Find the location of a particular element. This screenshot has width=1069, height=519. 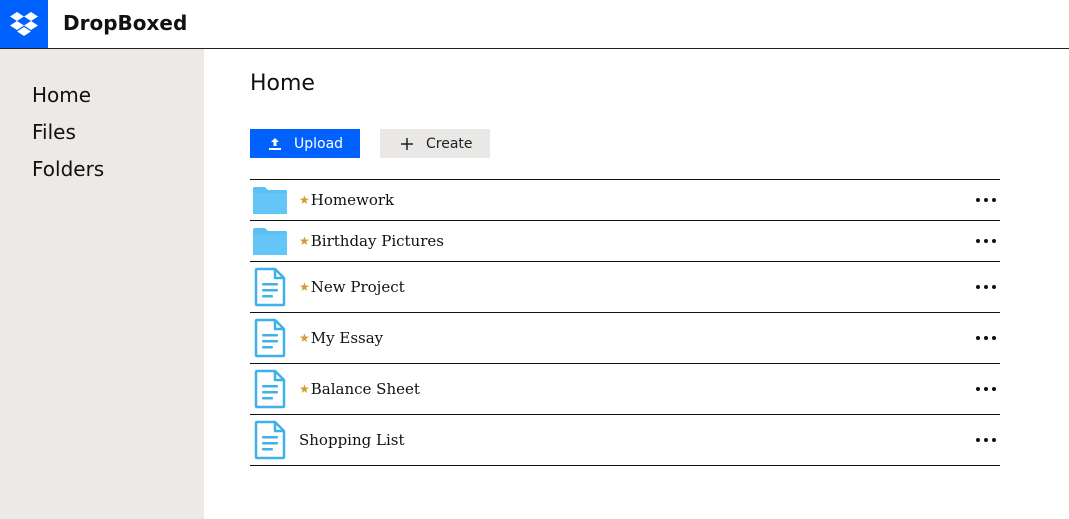

plus-icon is located at coordinates (407, 144).